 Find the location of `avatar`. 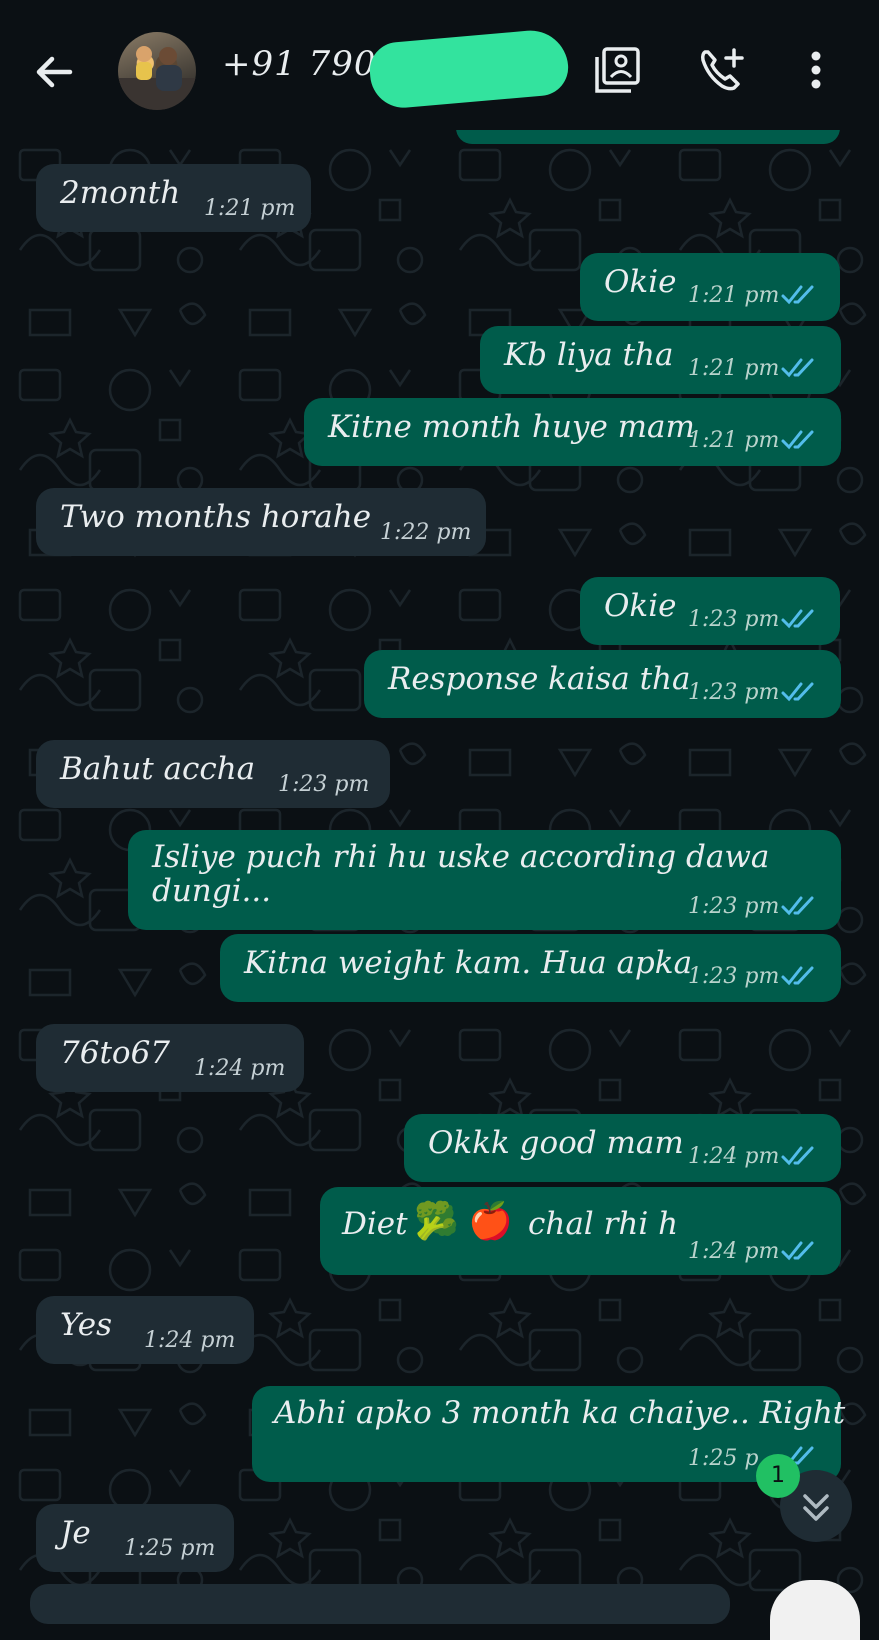

avatar is located at coordinates (157, 71).